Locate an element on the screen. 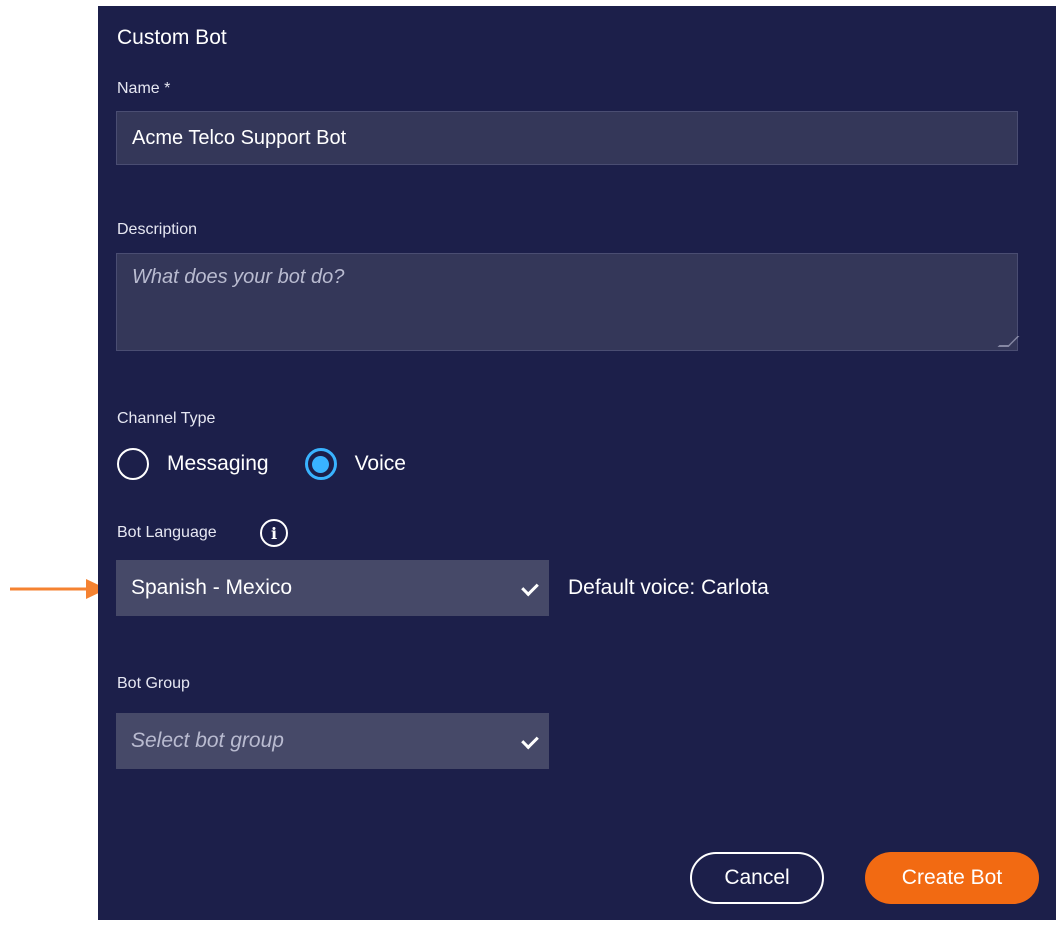 This screenshot has width=1060, height=926. description-placeholder: What does your bot do? is located at coordinates (238, 277).